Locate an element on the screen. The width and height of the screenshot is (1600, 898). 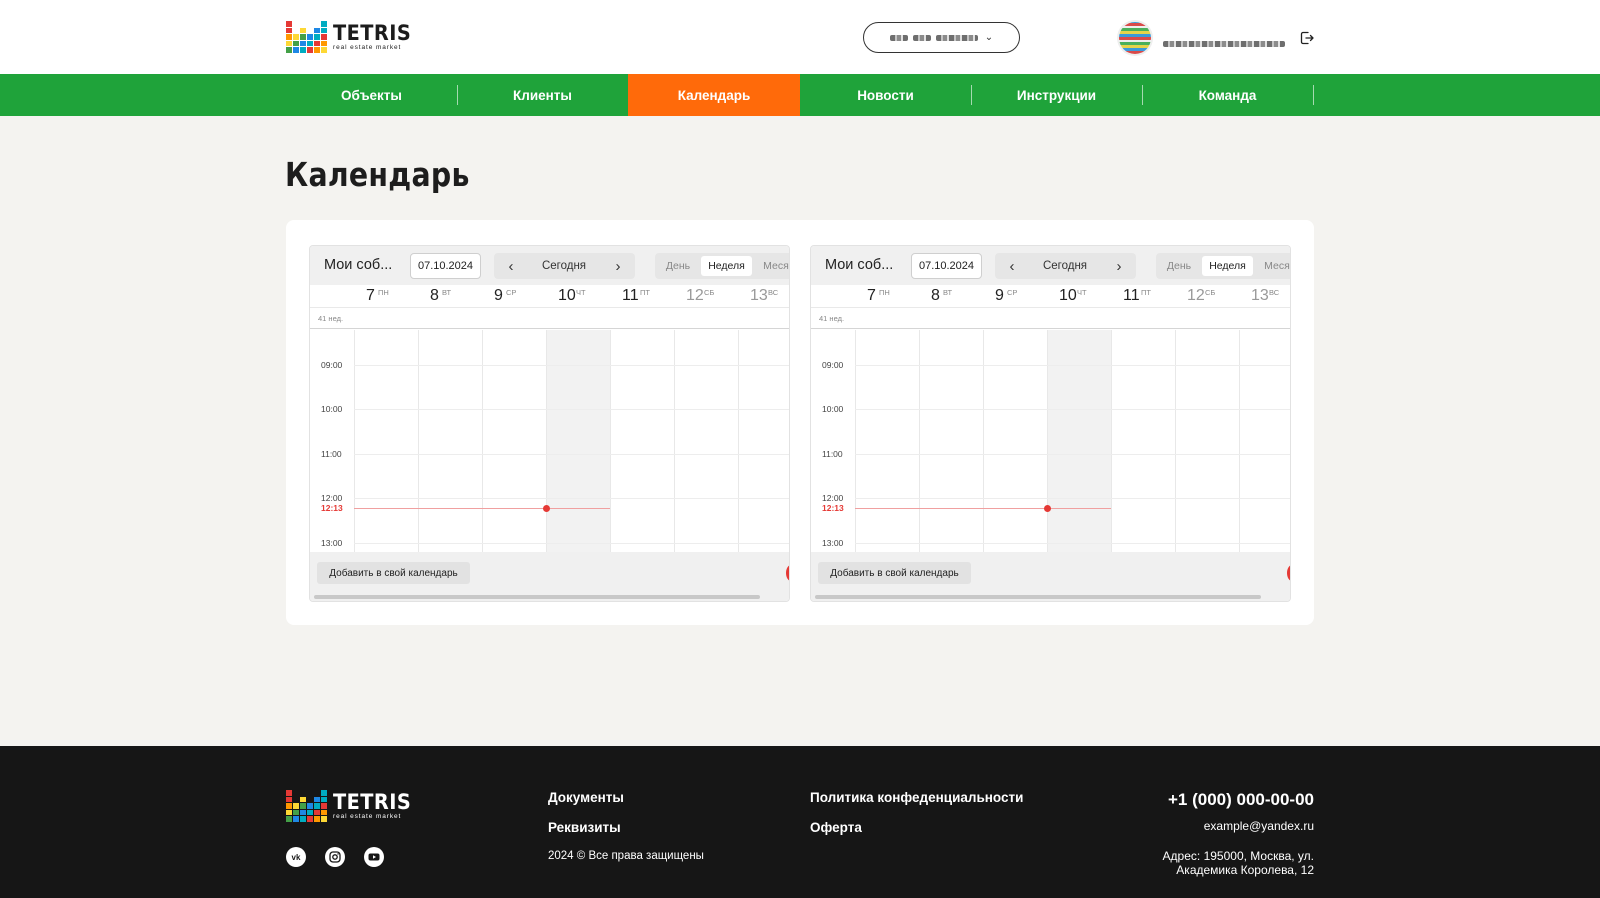
period-navigator: ‹ Сегодня › is located at coordinates (564, 266).